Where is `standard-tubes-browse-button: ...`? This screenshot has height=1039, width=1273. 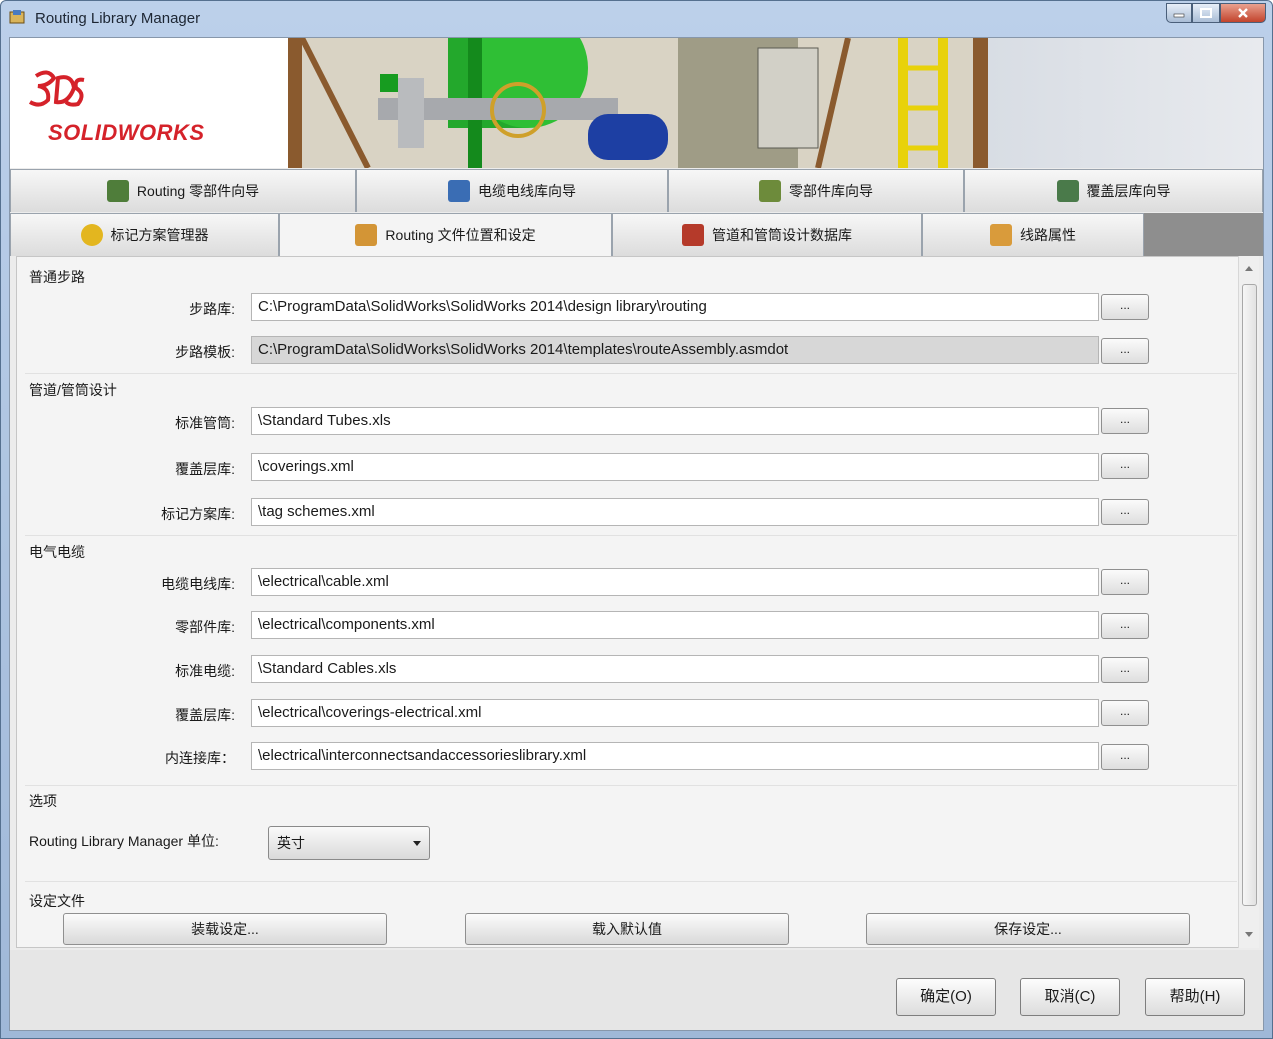
standard-tubes-browse-button: ... is located at coordinates (1125, 421).